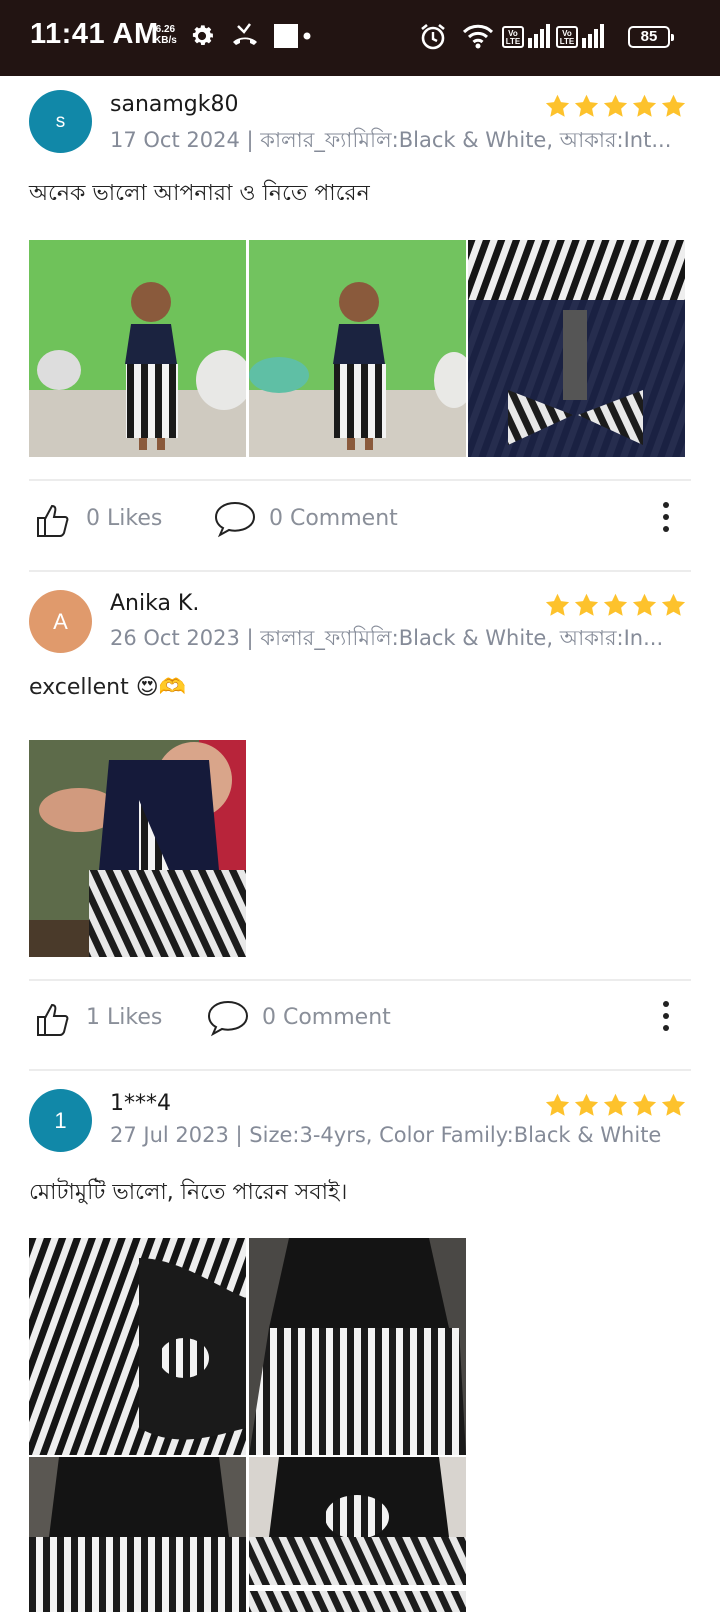 The image size is (720, 1612). What do you see at coordinates (245, 36) in the screenshot?
I see `missed-call-icon` at bounding box center [245, 36].